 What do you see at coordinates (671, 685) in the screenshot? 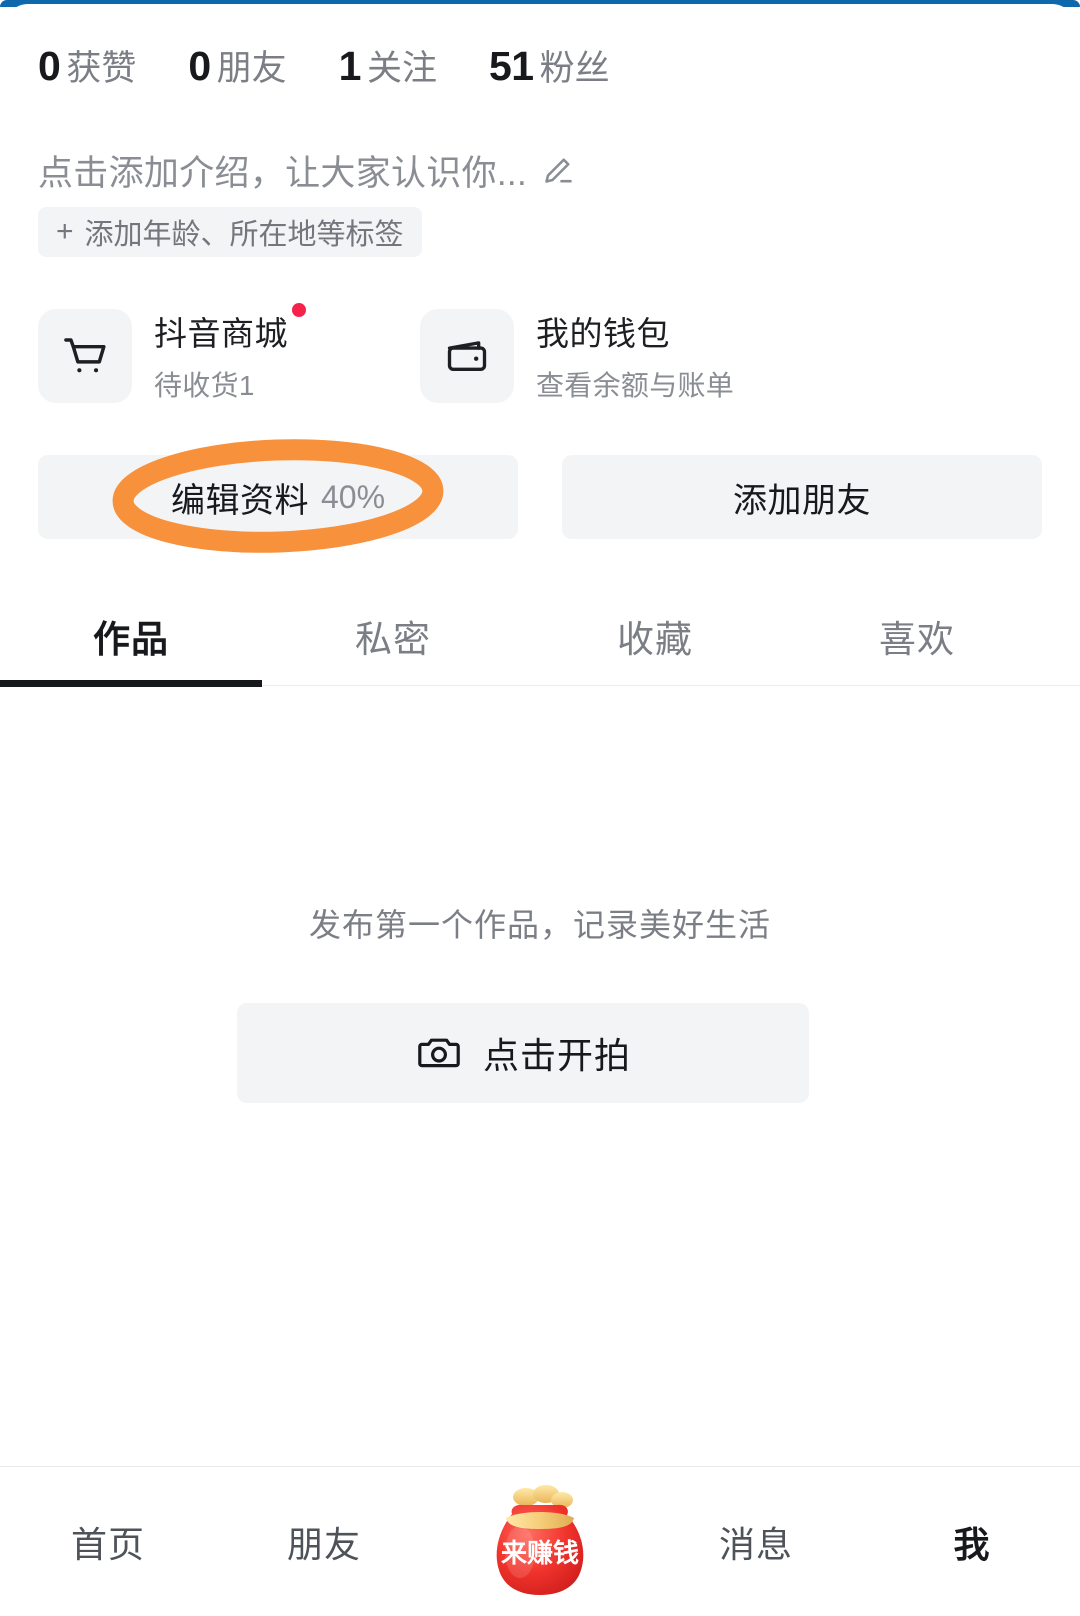
I see `tabs-divider` at bounding box center [671, 685].